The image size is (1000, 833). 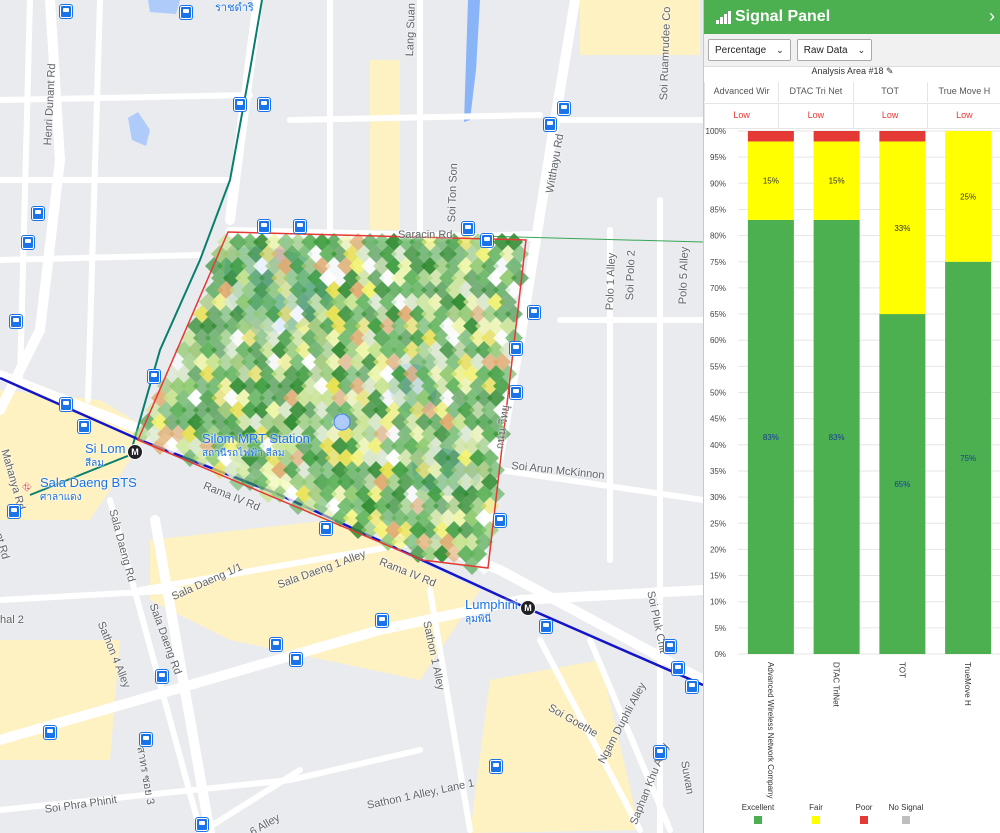 I want to click on y-tick-label: 80%, so click(x=718, y=236).